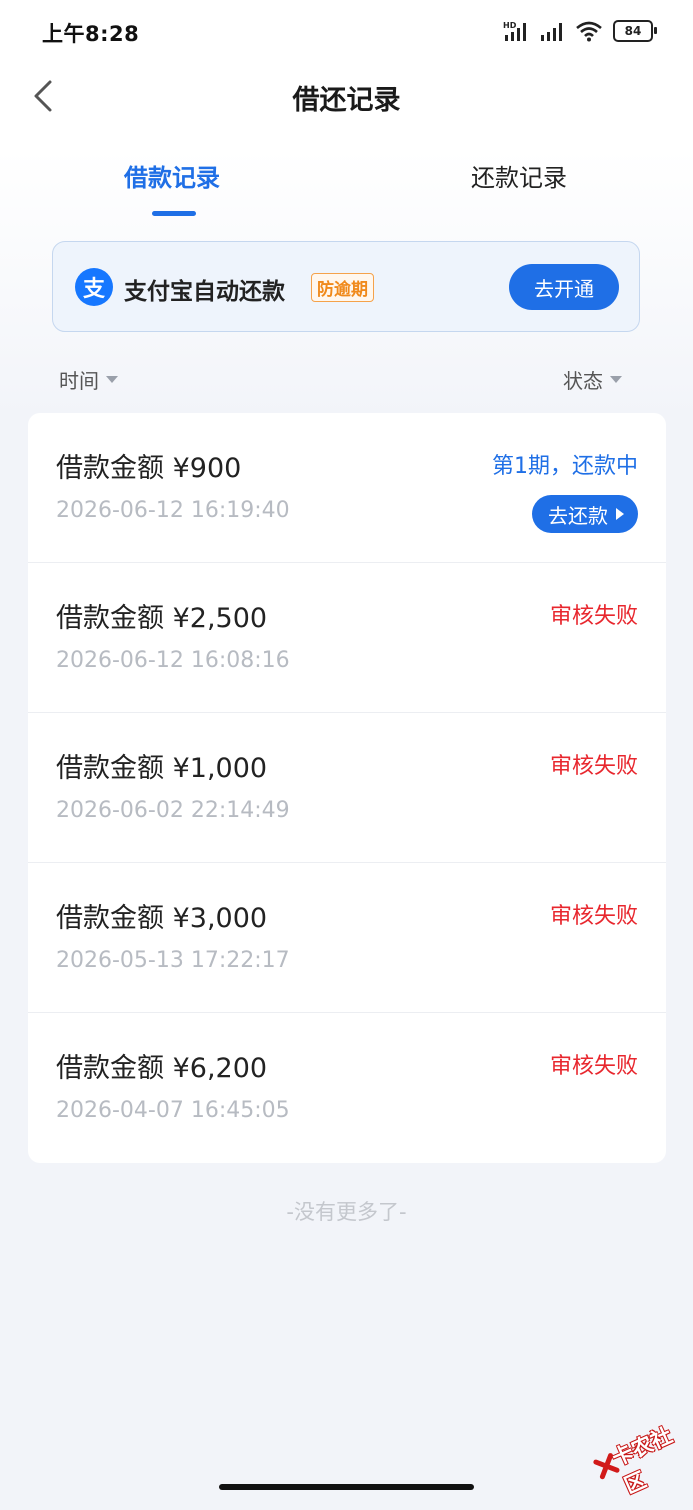 This screenshot has height=1510, width=693. What do you see at coordinates (347, 1088) in the screenshot?
I see `list-item: 借款金额 ¥6,200 2026-04-07 16:45:05 审核失败` at bounding box center [347, 1088].